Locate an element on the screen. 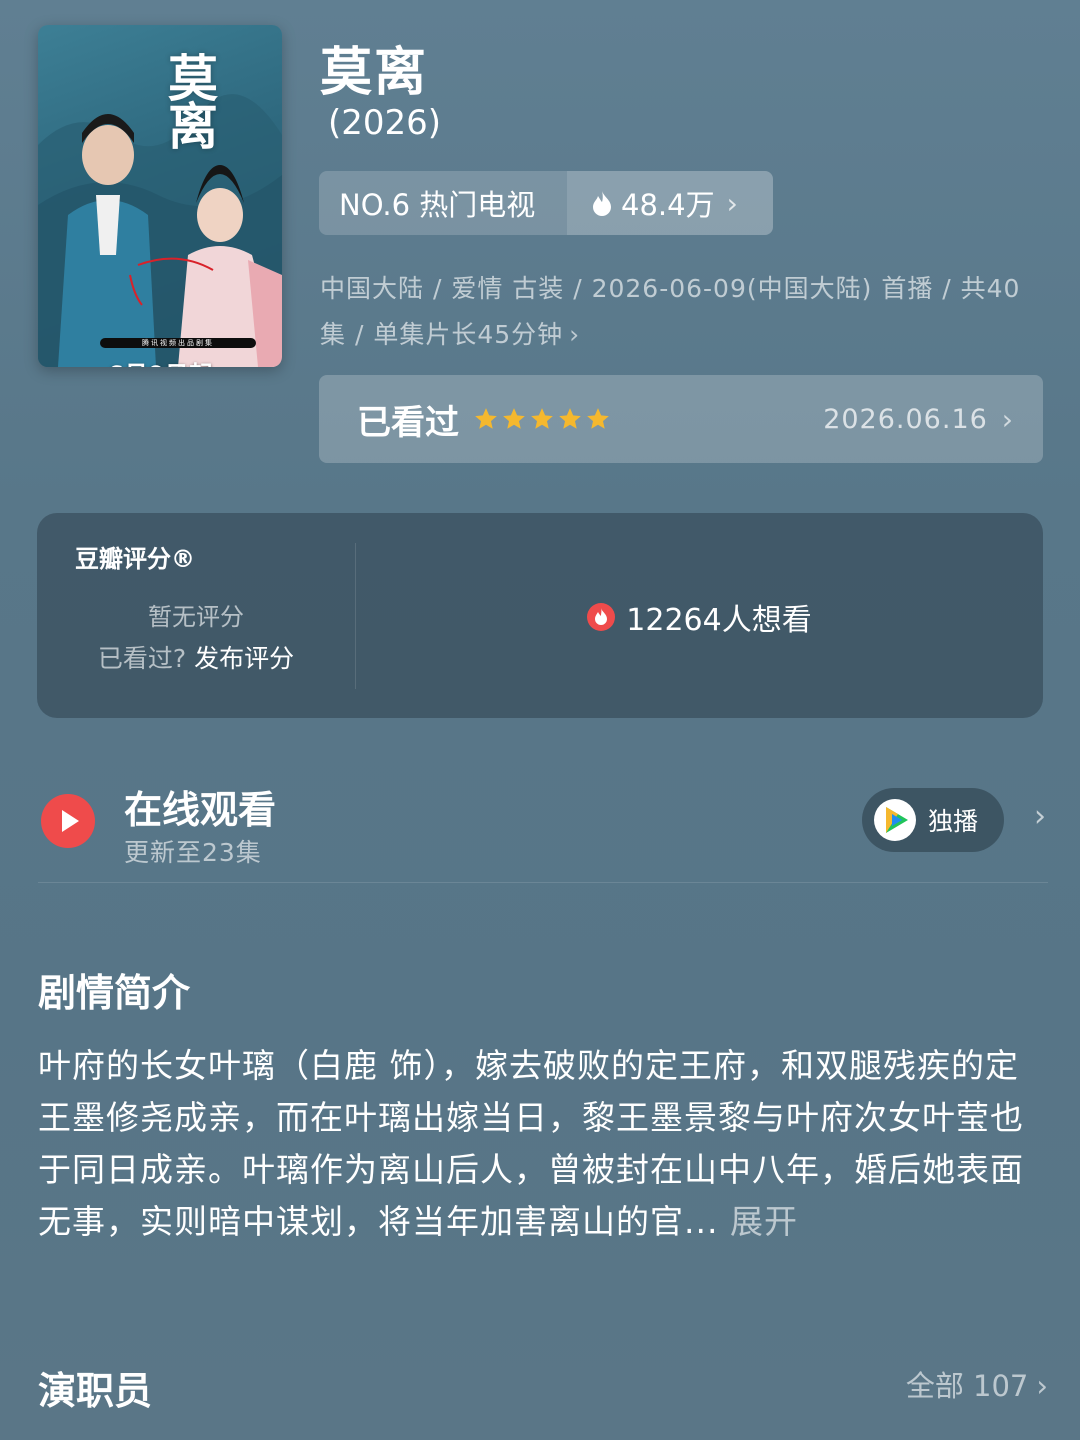 The image size is (1080, 1440). rating-stars is located at coordinates (542, 419).